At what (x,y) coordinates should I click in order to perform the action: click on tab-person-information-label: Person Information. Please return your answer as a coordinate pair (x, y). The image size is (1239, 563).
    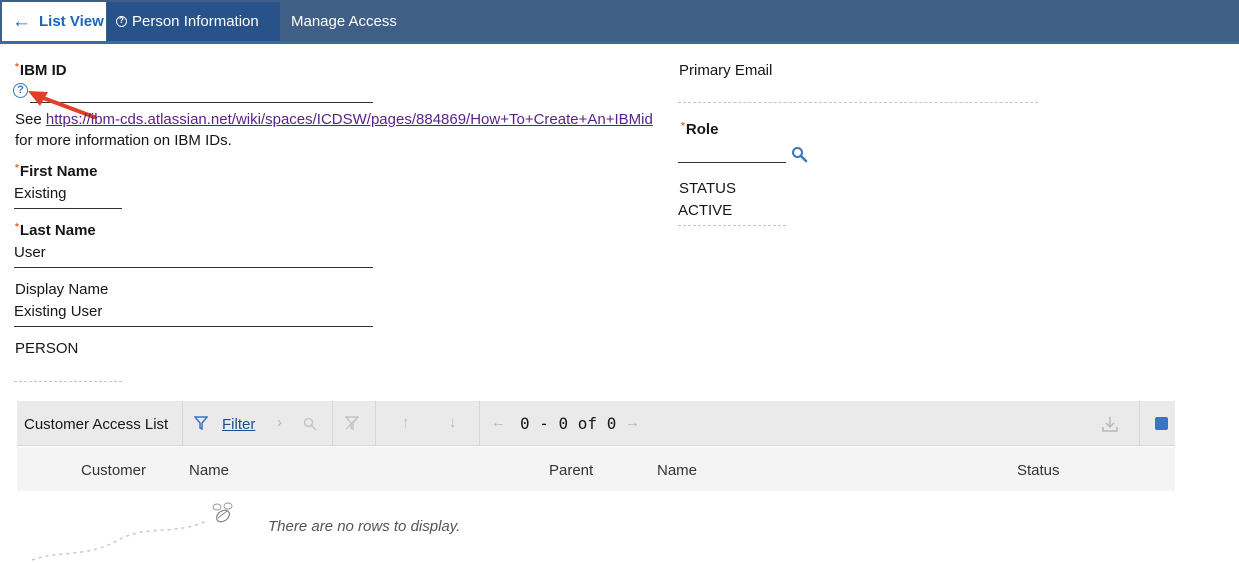
    Looking at the image, I should click on (195, 21).